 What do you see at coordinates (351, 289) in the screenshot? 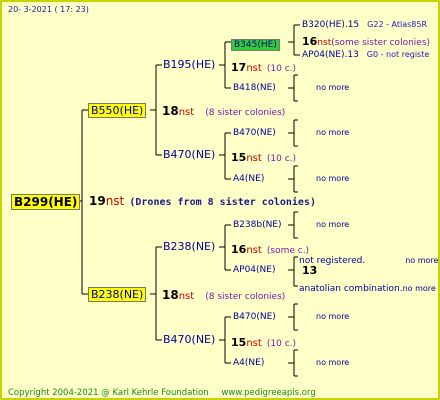
I see `gen4-ap04-mother-label: anatolian combination.` at bounding box center [351, 289].